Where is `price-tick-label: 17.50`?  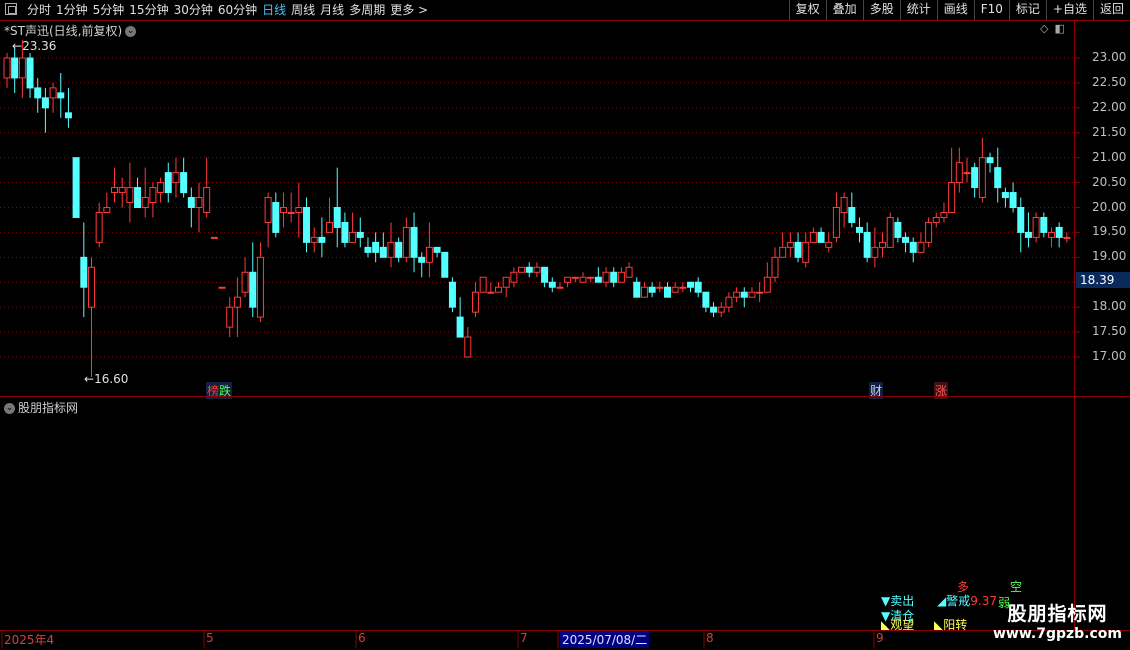 price-tick-label: 17.50 is located at coordinates (1109, 331).